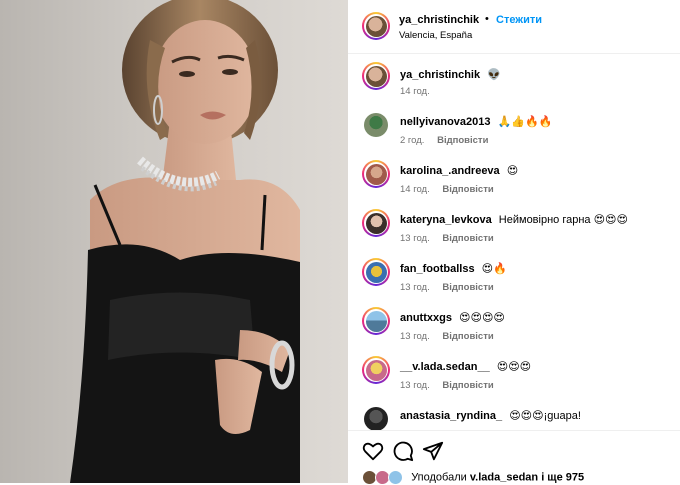 This screenshot has width=680, height=485. What do you see at coordinates (514, 84) in the screenshot?
I see `caption: ya_christinchik 👽 14 год.` at bounding box center [514, 84].